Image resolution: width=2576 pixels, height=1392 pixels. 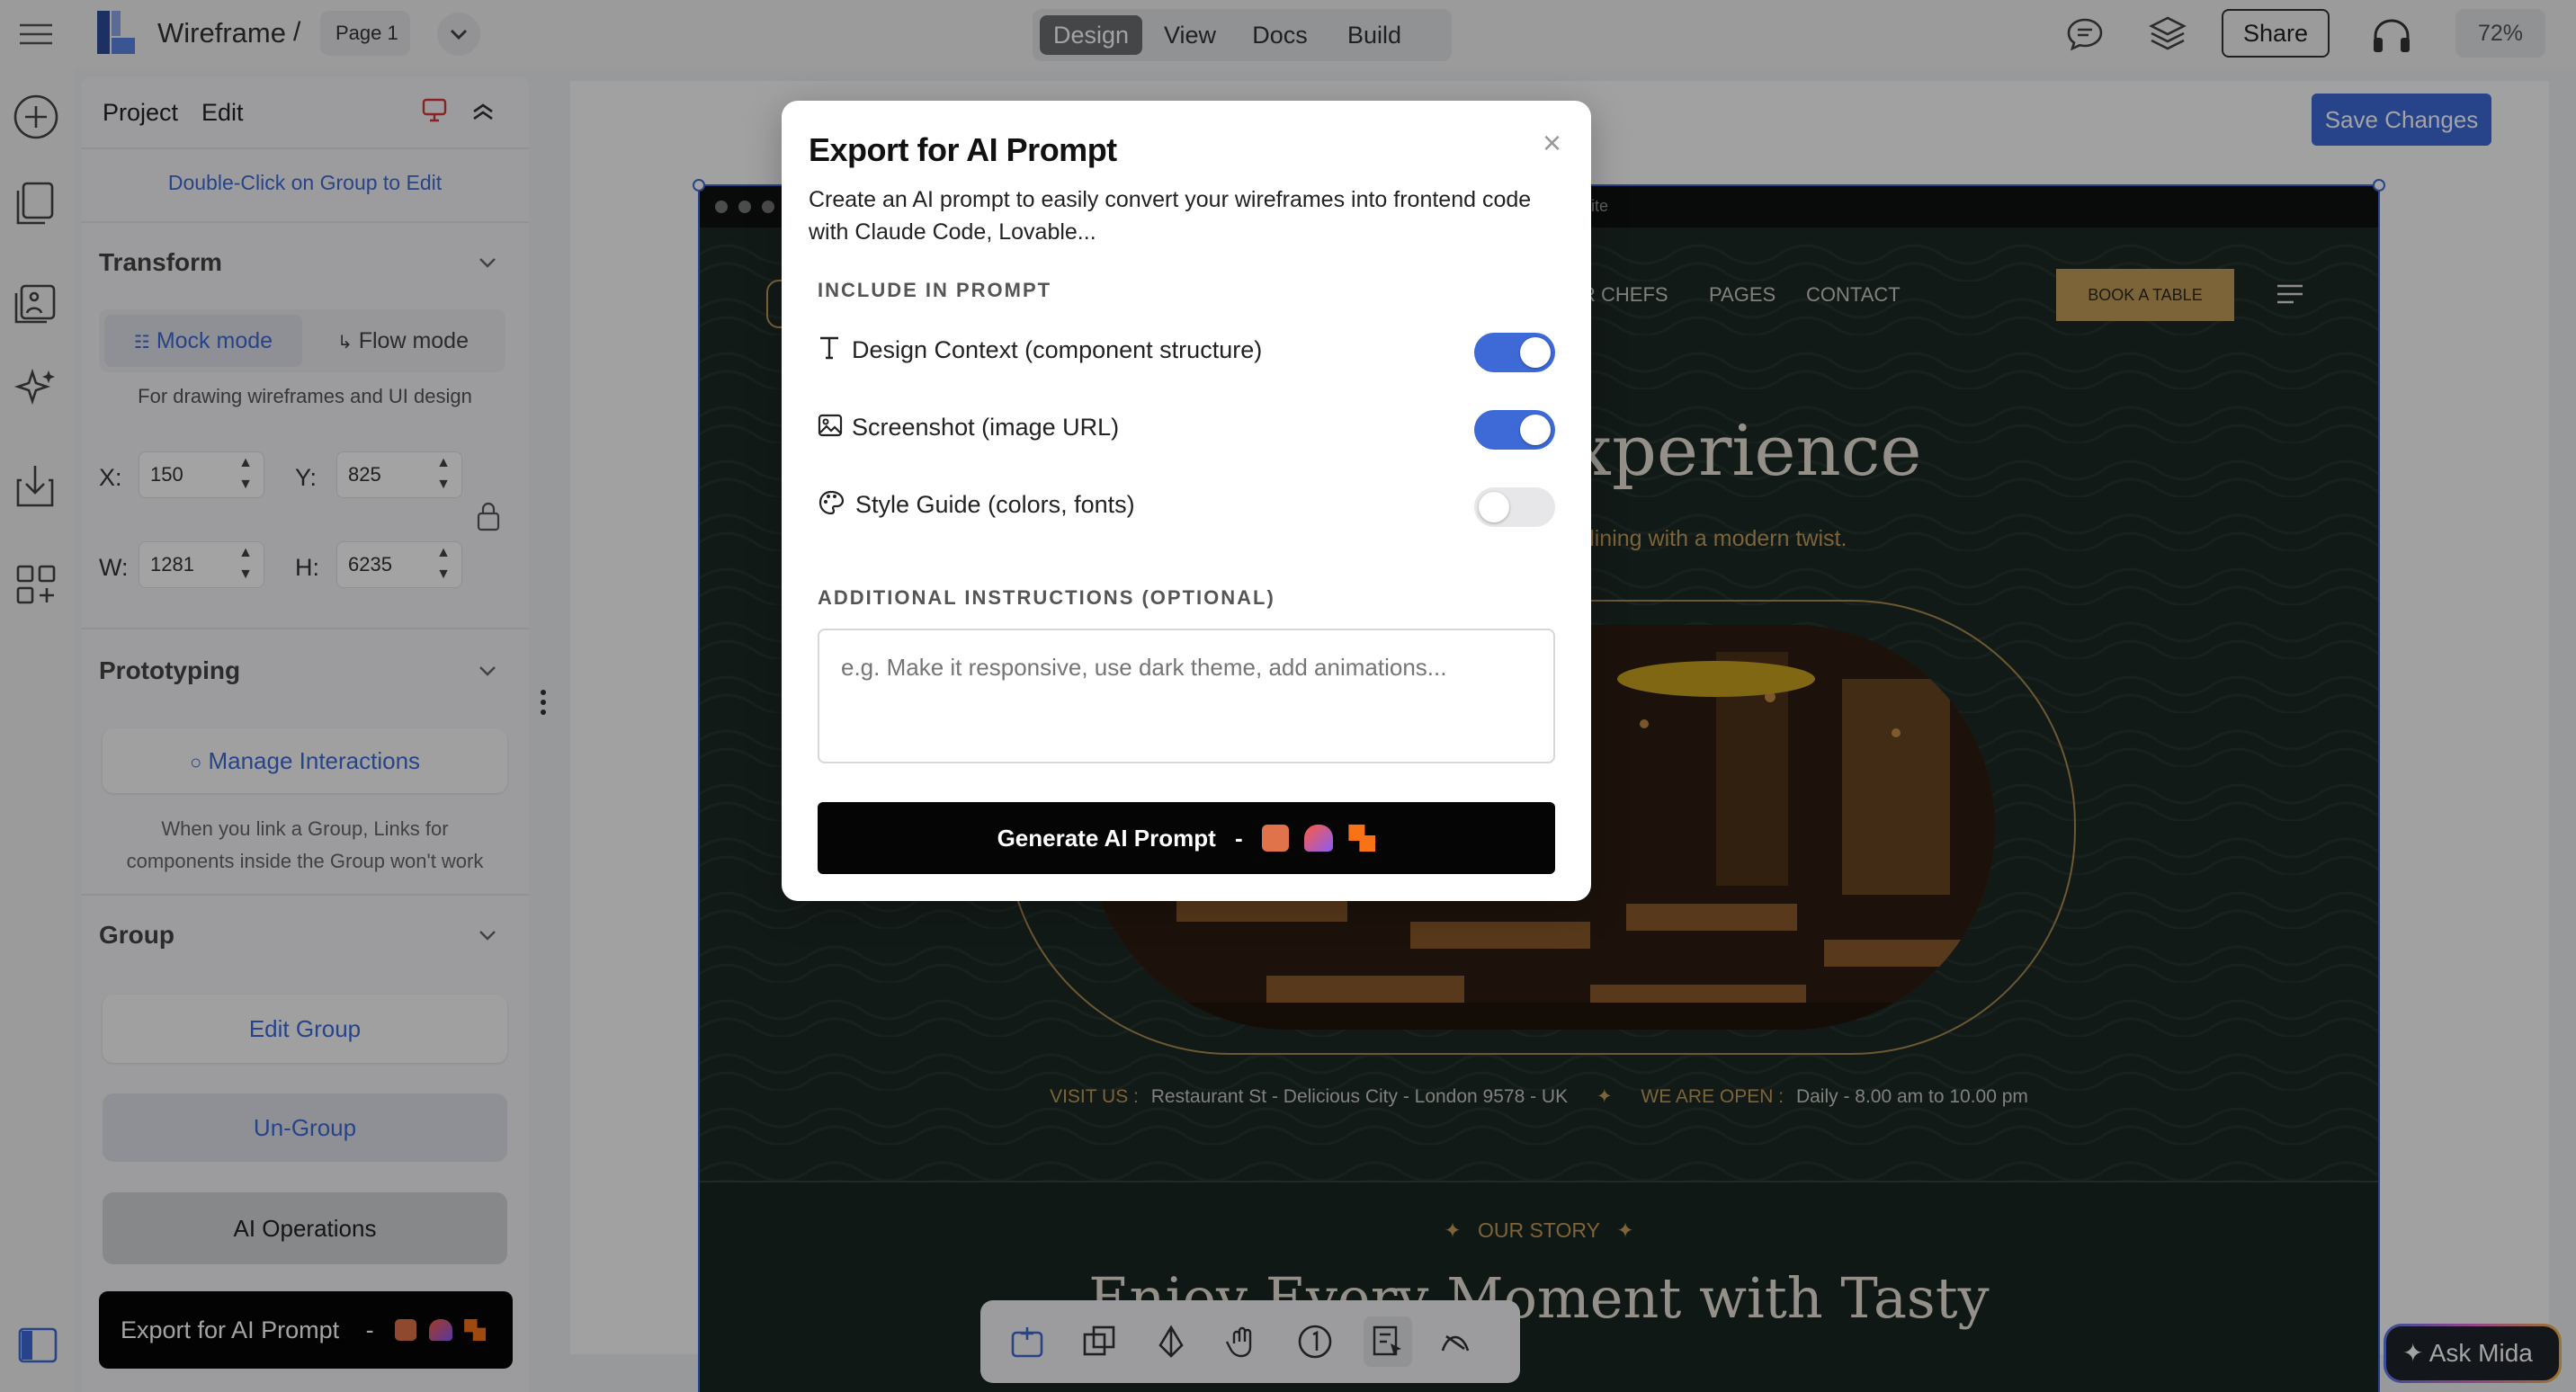 What do you see at coordinates (935, 290) in the screenshot?
I see `include-heading: INCLUDE IN PROMPT` at bounding box center [935, 290].